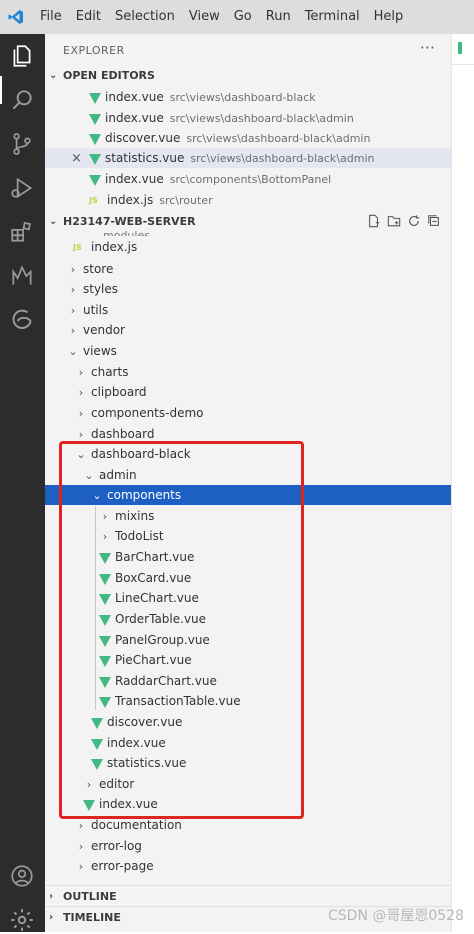 The height and width of the screenshot is (934, 474). Describe the element at coordinates (118, 475) in the screenshot. I see `tree-item-label: admin` at that location.